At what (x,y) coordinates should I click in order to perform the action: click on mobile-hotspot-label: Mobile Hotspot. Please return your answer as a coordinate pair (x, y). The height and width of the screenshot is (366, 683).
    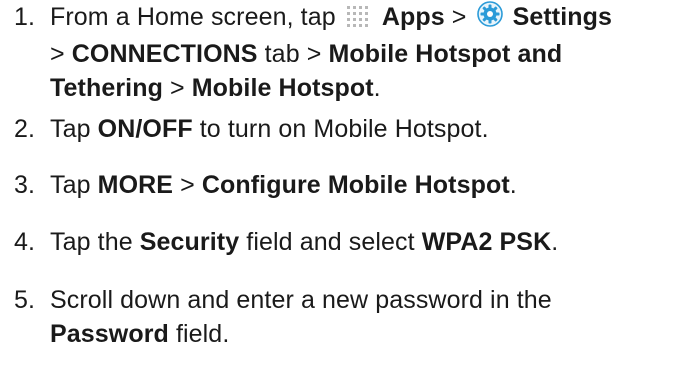
    Looking at the image, I should click on (282, 88).